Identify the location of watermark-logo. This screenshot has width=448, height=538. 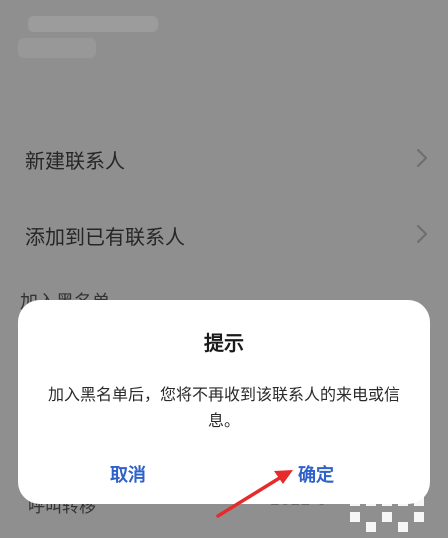
(394, 514).